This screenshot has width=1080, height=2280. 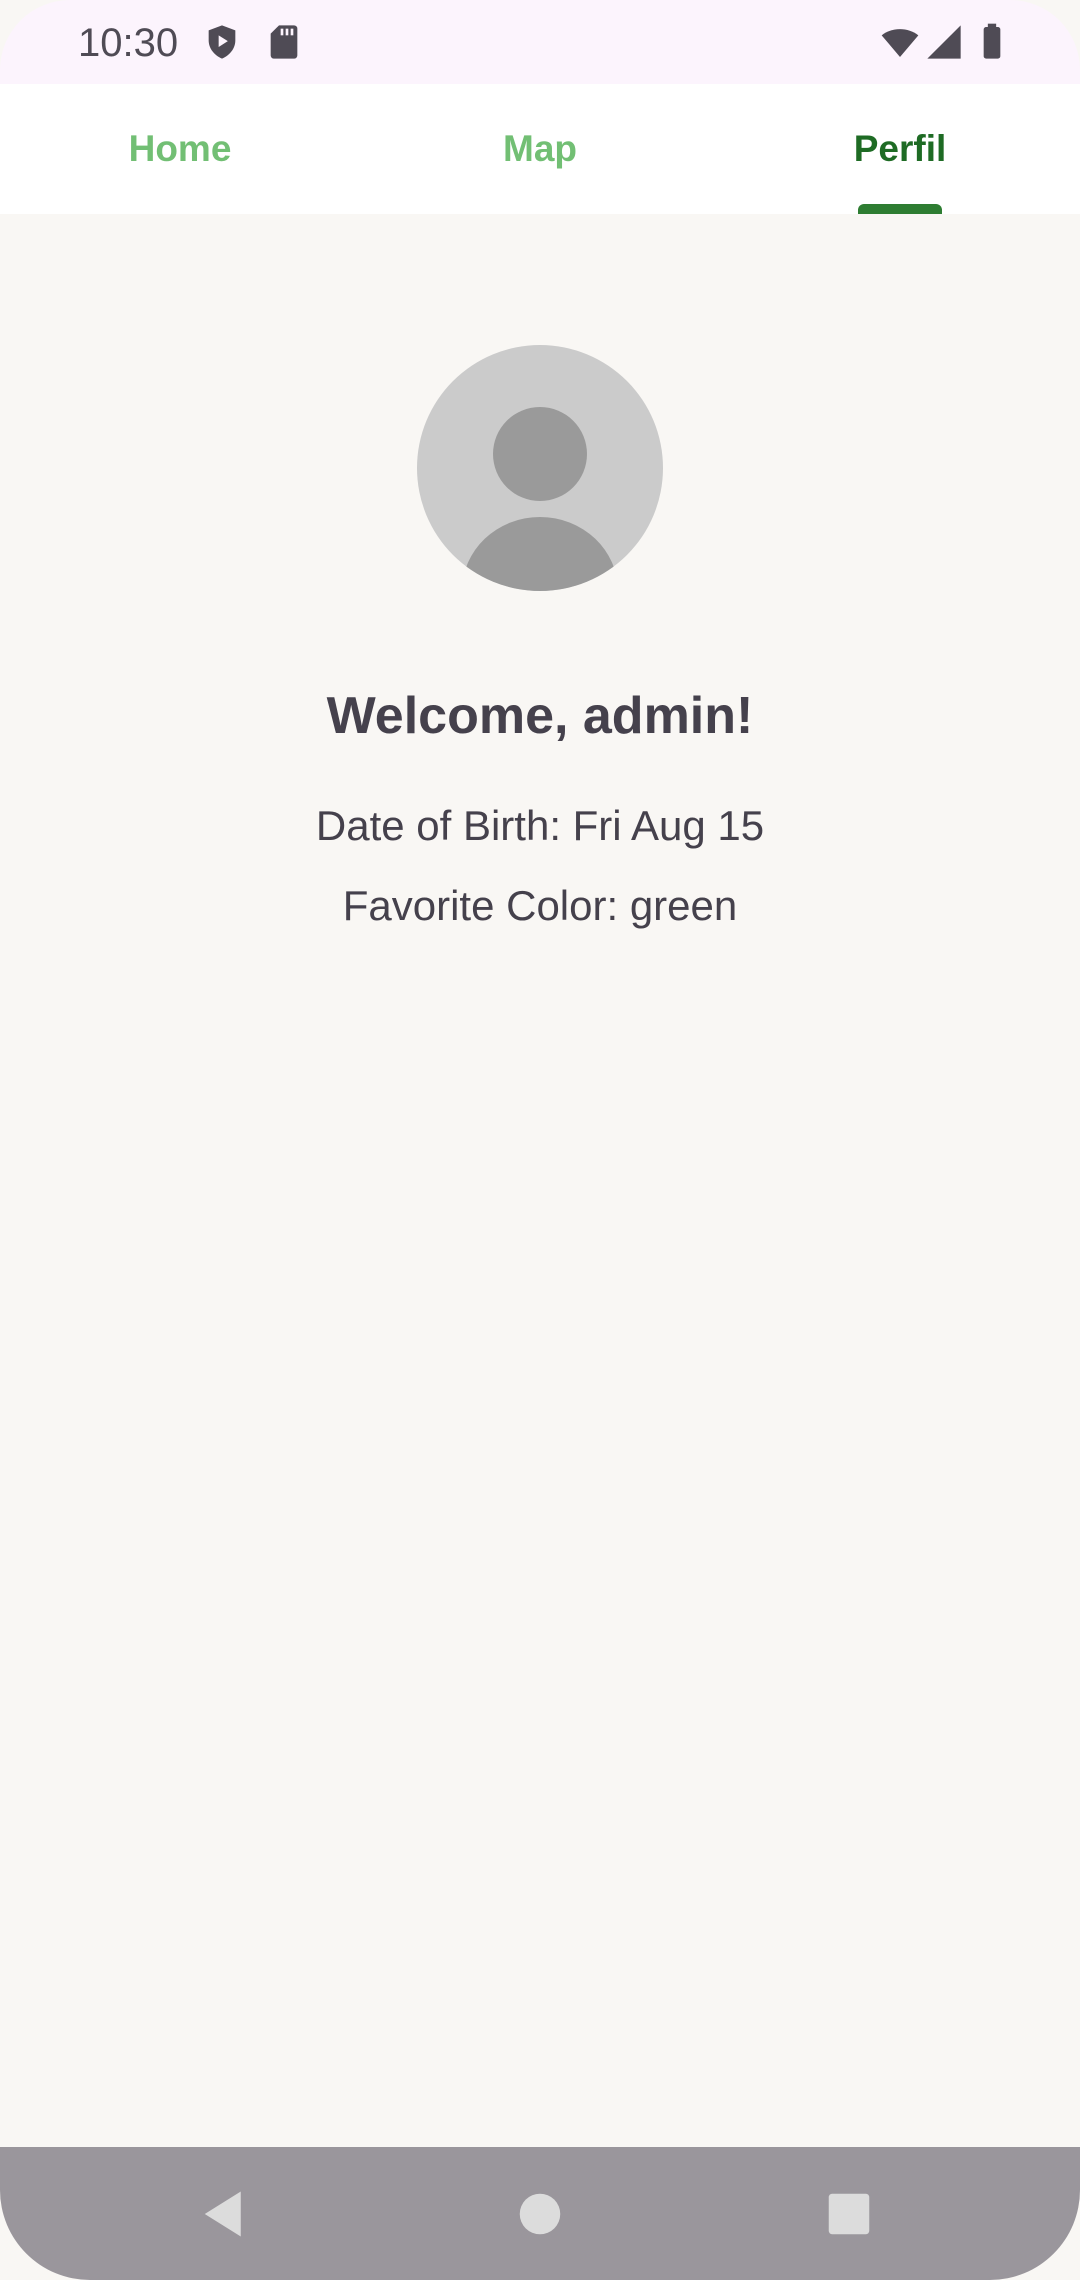 I want to click on home-icon, so click(x=540, y=2214).